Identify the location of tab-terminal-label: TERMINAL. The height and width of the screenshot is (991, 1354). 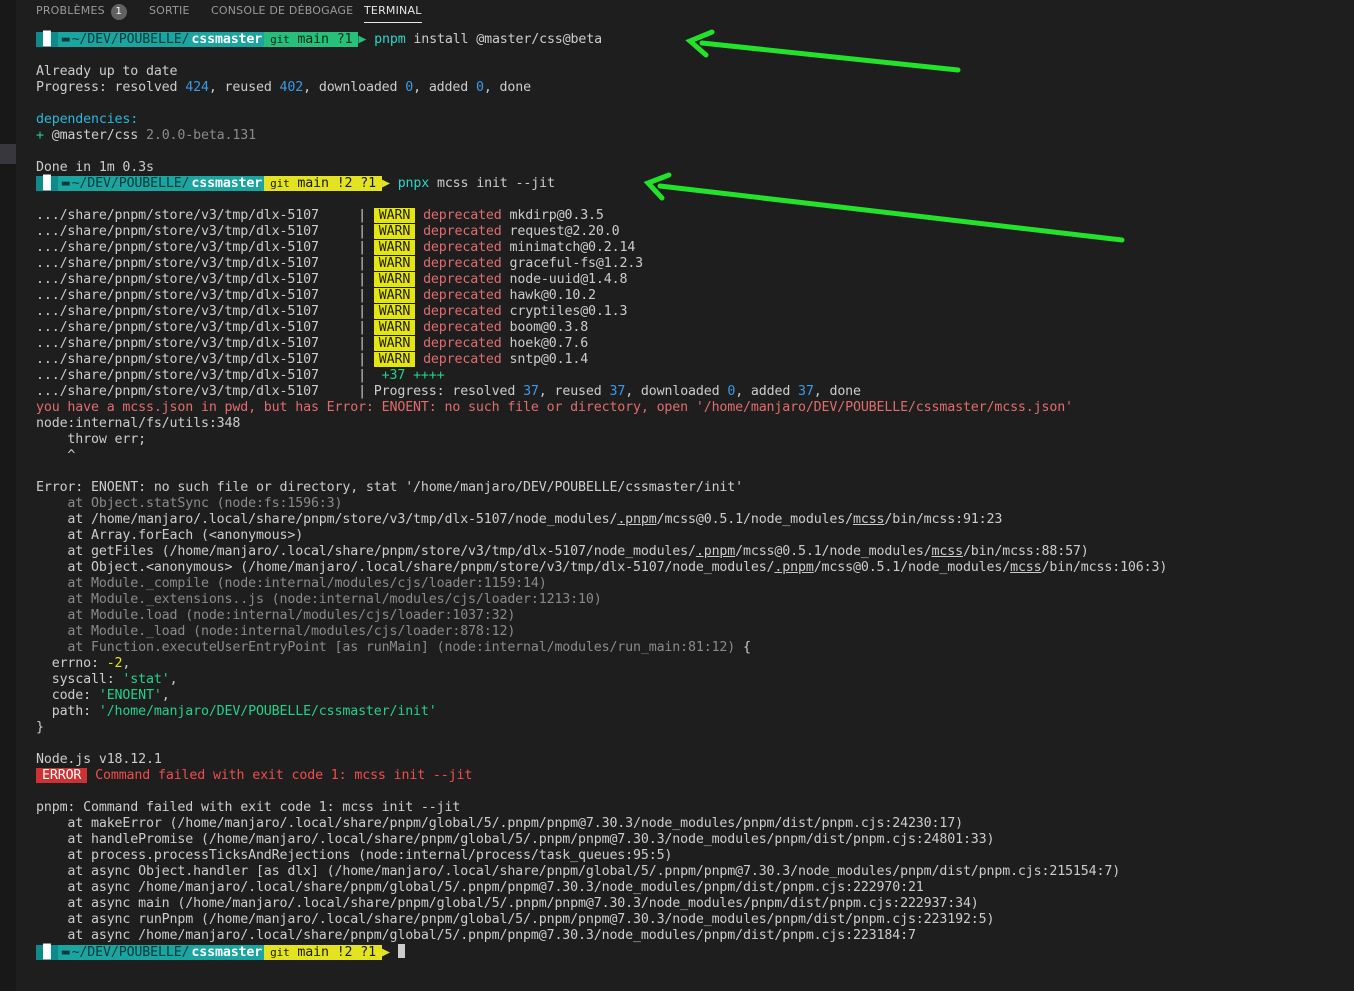
(393, 10).